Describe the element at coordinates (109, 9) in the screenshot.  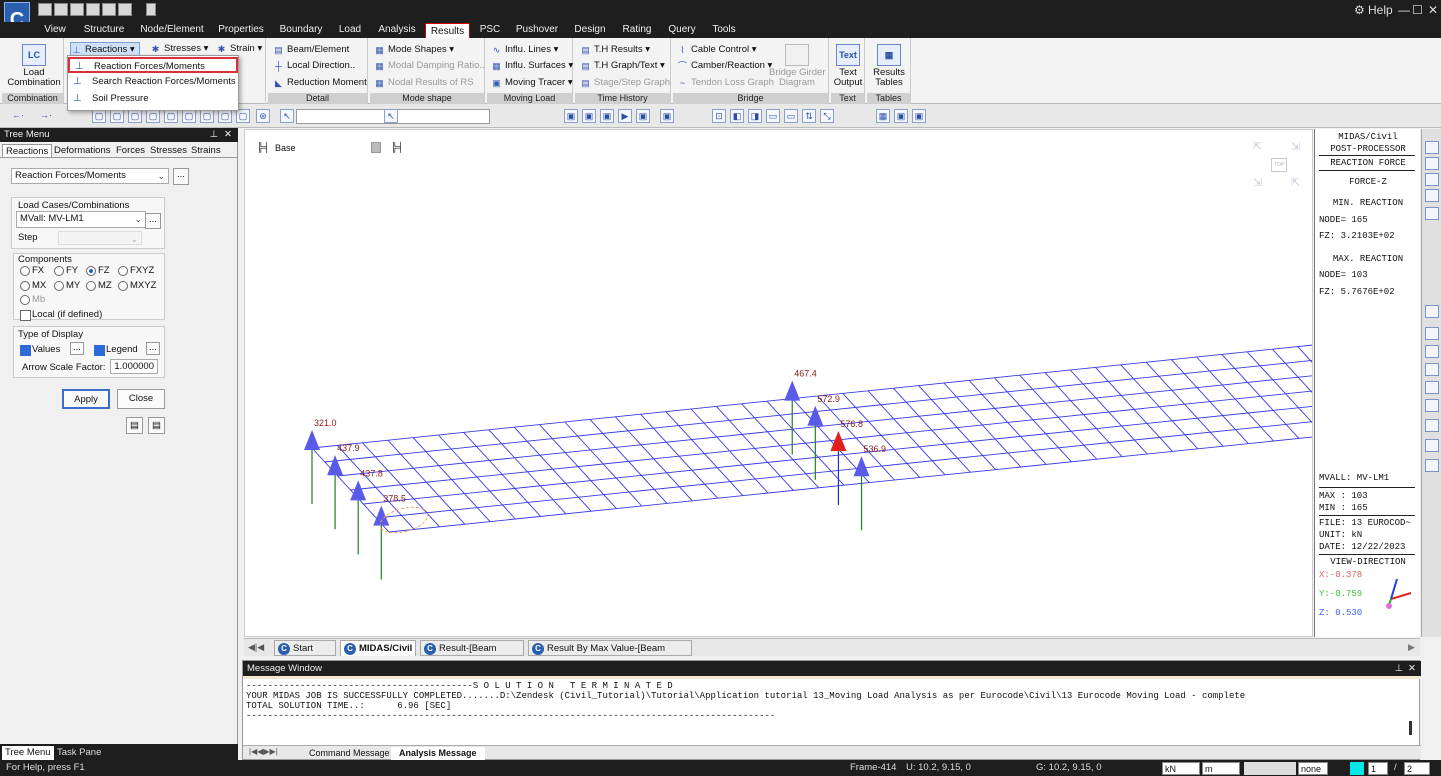
I see `print-icon` at that location.